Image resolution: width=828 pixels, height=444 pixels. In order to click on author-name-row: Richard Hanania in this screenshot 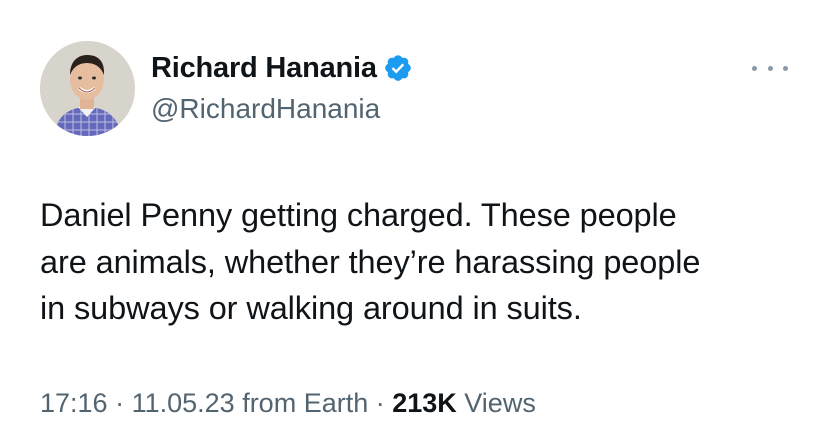, I will do `click(282, 68)`.